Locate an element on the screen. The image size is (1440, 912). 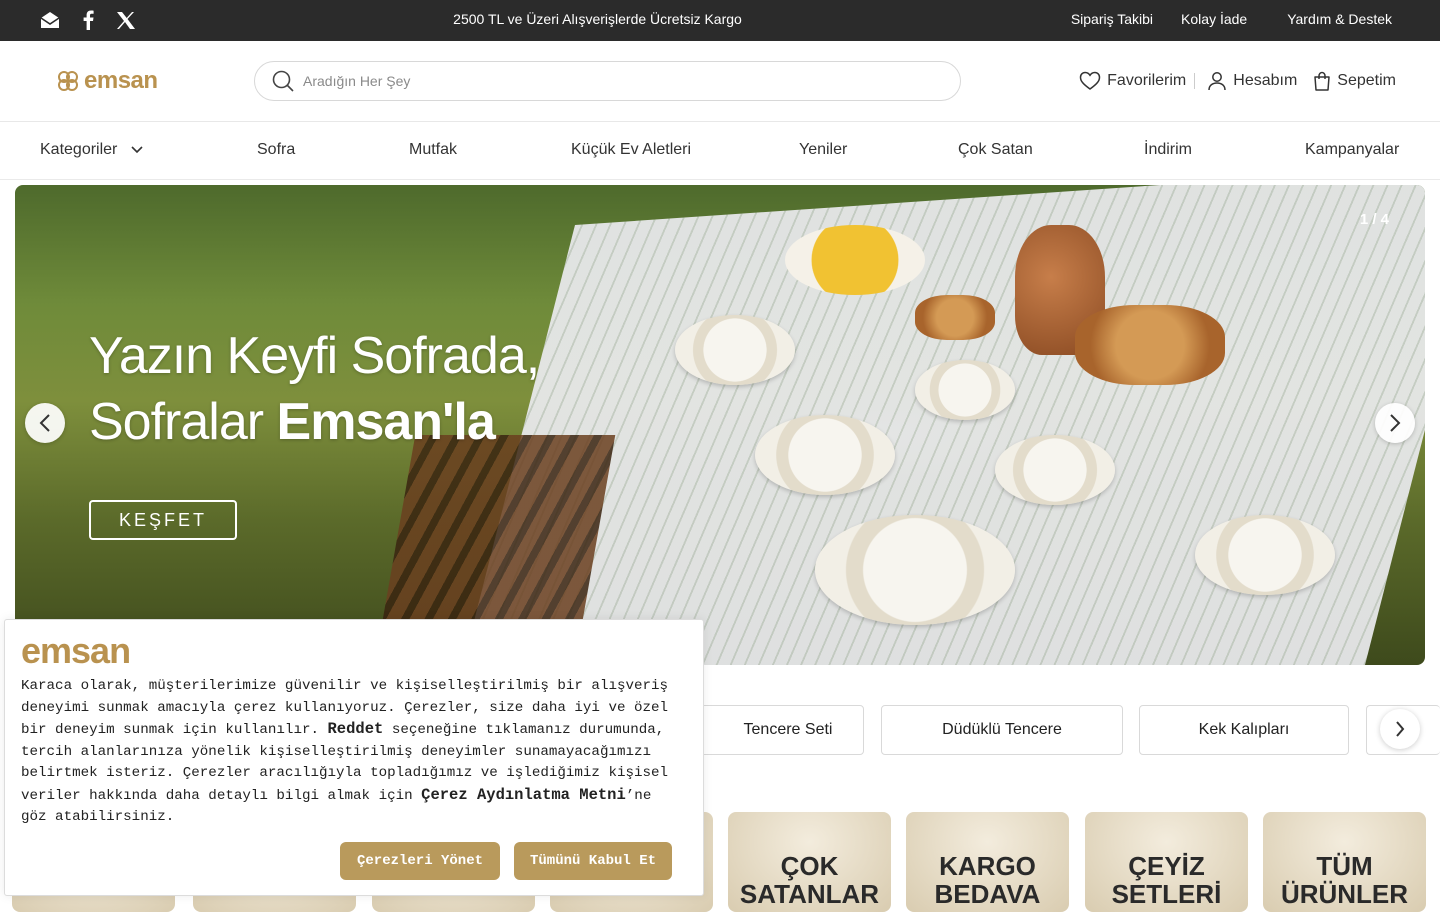
chips-next-button is located at coordinates (1400, 729).